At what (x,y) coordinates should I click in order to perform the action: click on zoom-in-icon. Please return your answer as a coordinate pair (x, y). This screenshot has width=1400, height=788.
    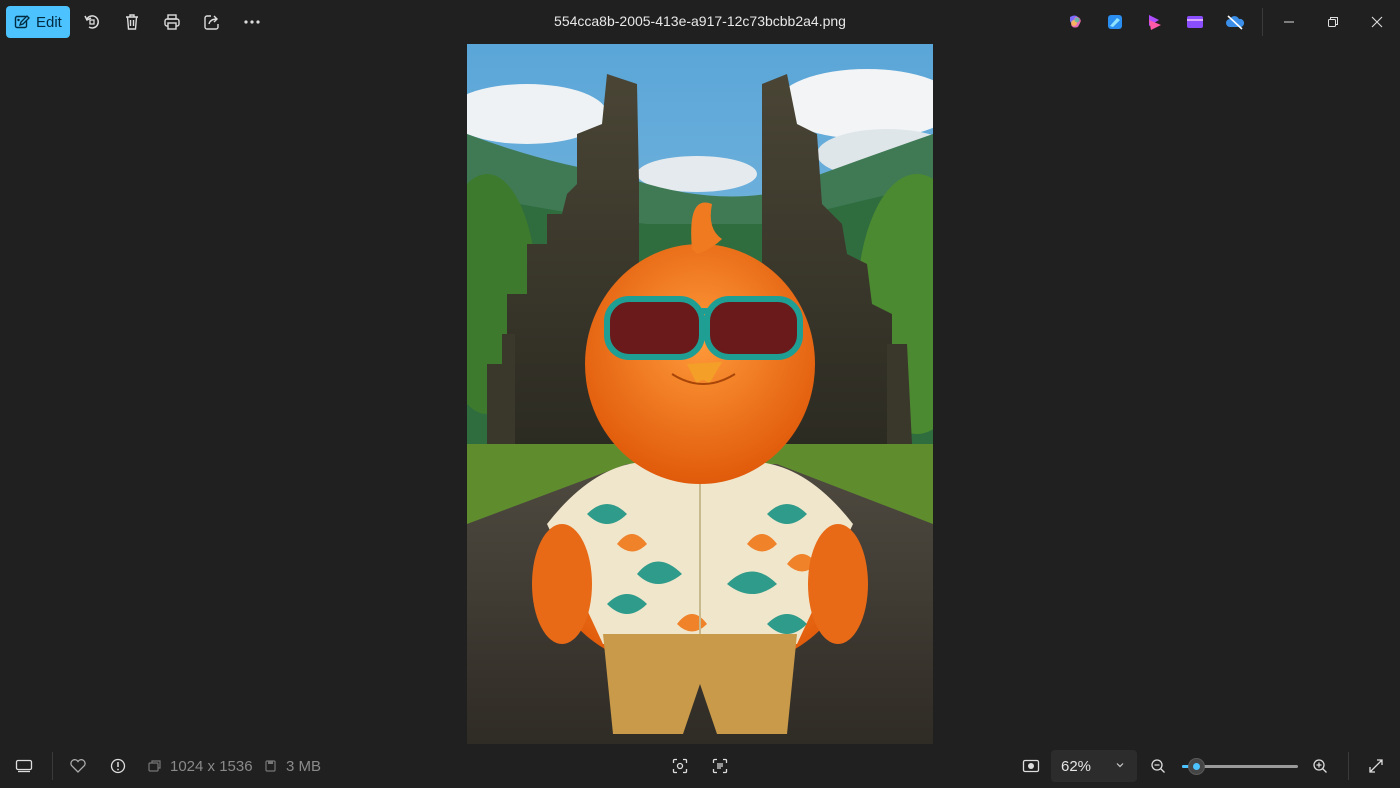
    Looking at the image, I should click on (1320, 766).